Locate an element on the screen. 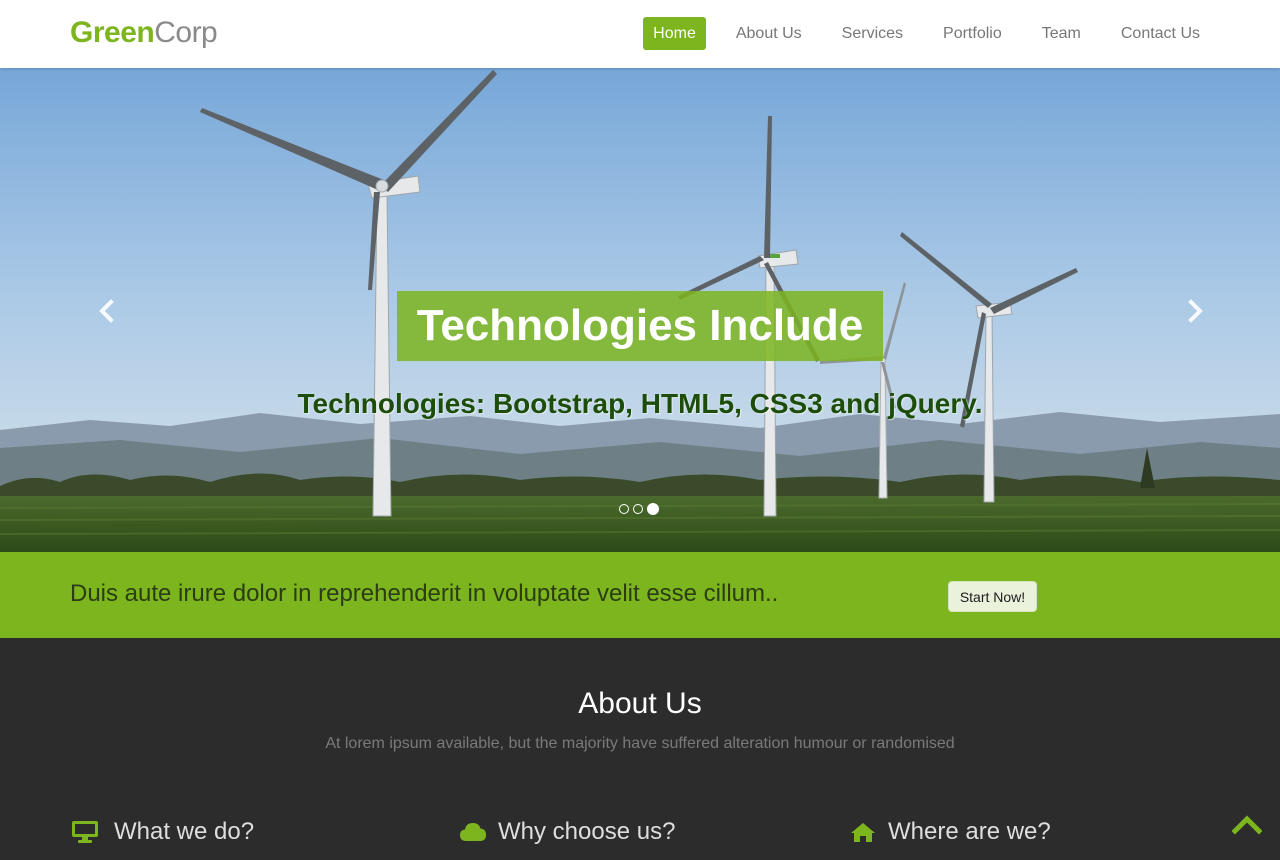  chevron-up-icon is located at coordinates (1247, 825).